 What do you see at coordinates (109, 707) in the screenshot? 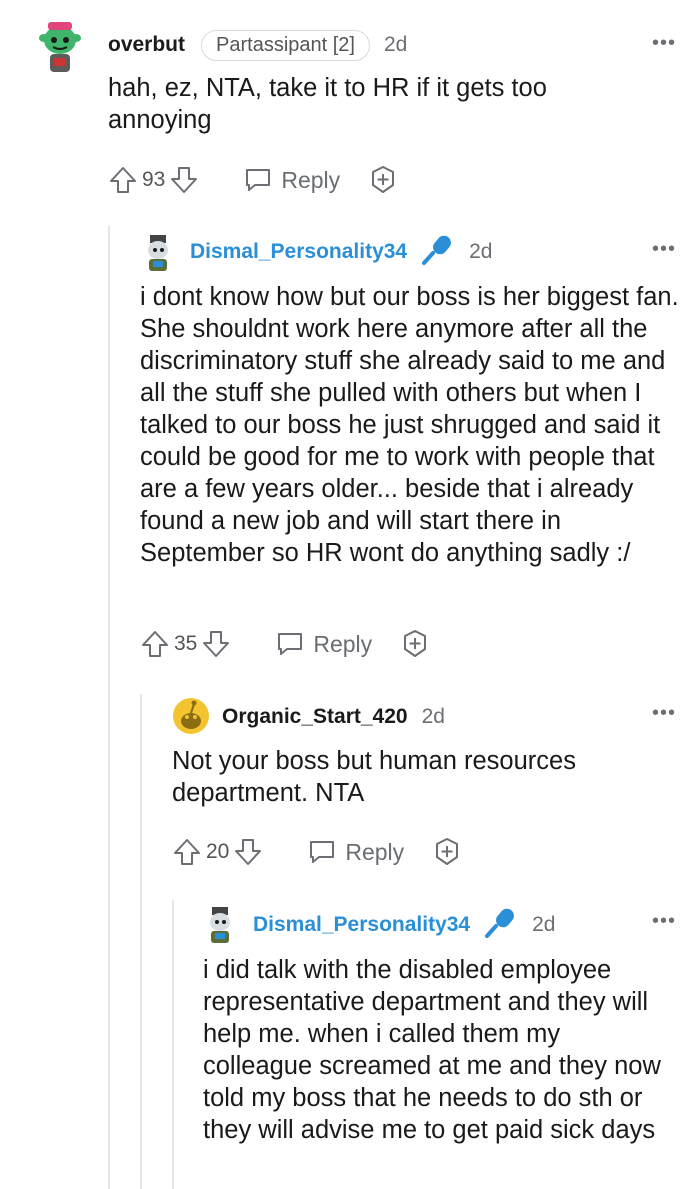
I see `thread-line-level1` at bounding box center [109, 707].